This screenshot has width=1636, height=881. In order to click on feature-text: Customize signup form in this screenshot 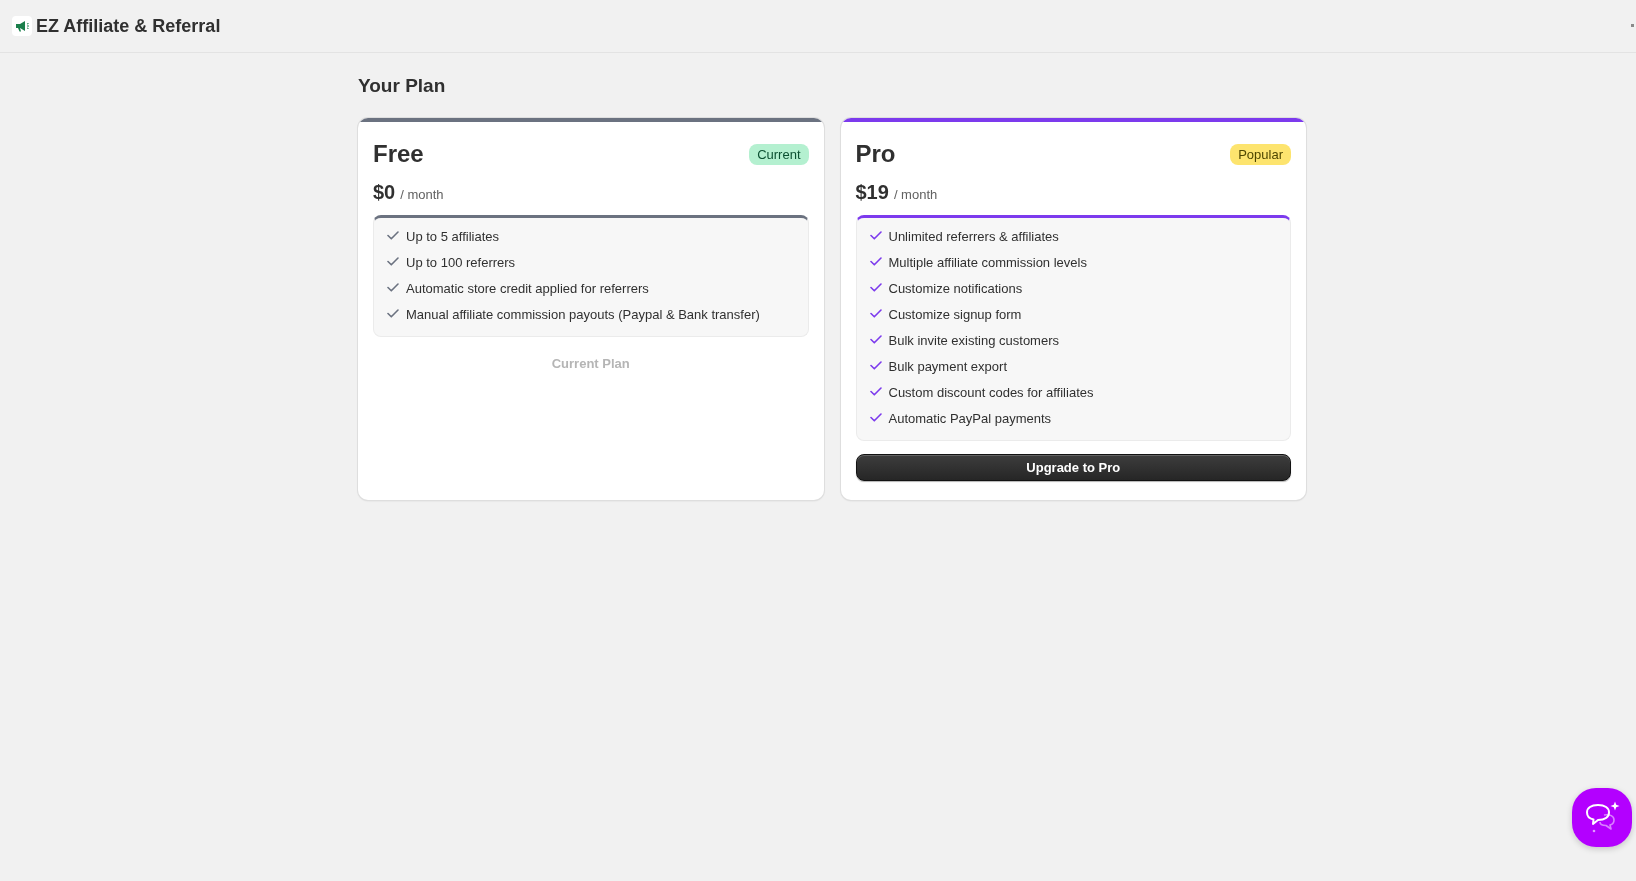, I will do `click(955, 315)`.